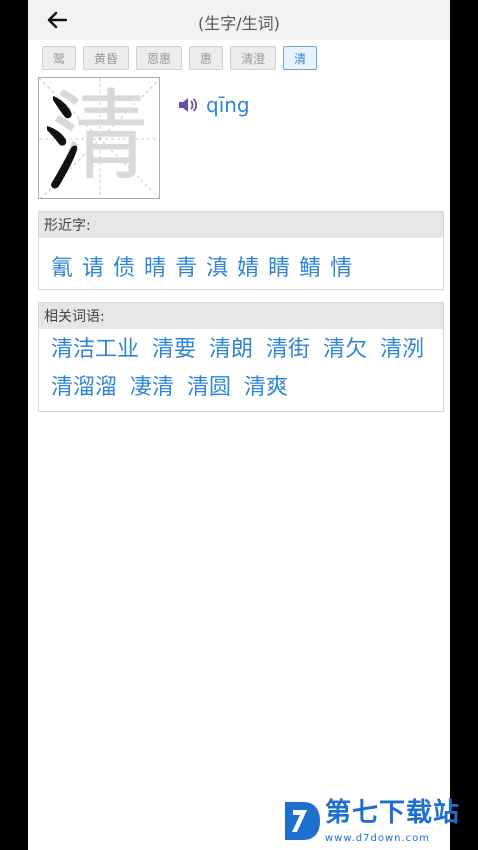 This screenshot has height=850, width=478. I want to click on watermark-url: www.d7down.com, so click(378, 838).